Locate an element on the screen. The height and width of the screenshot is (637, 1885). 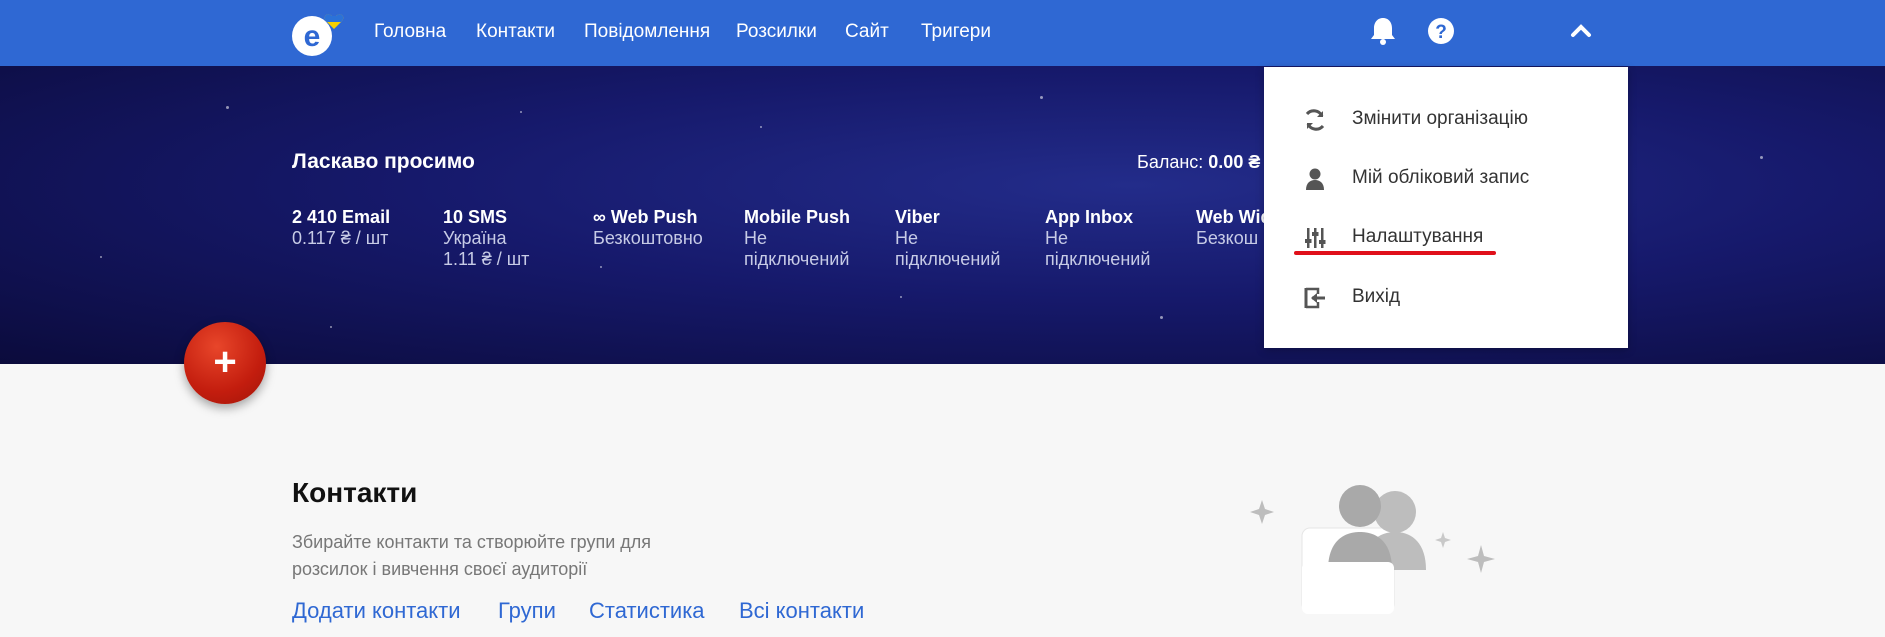
nav-messages: Повідомлення is located at coordinates (647, 32).